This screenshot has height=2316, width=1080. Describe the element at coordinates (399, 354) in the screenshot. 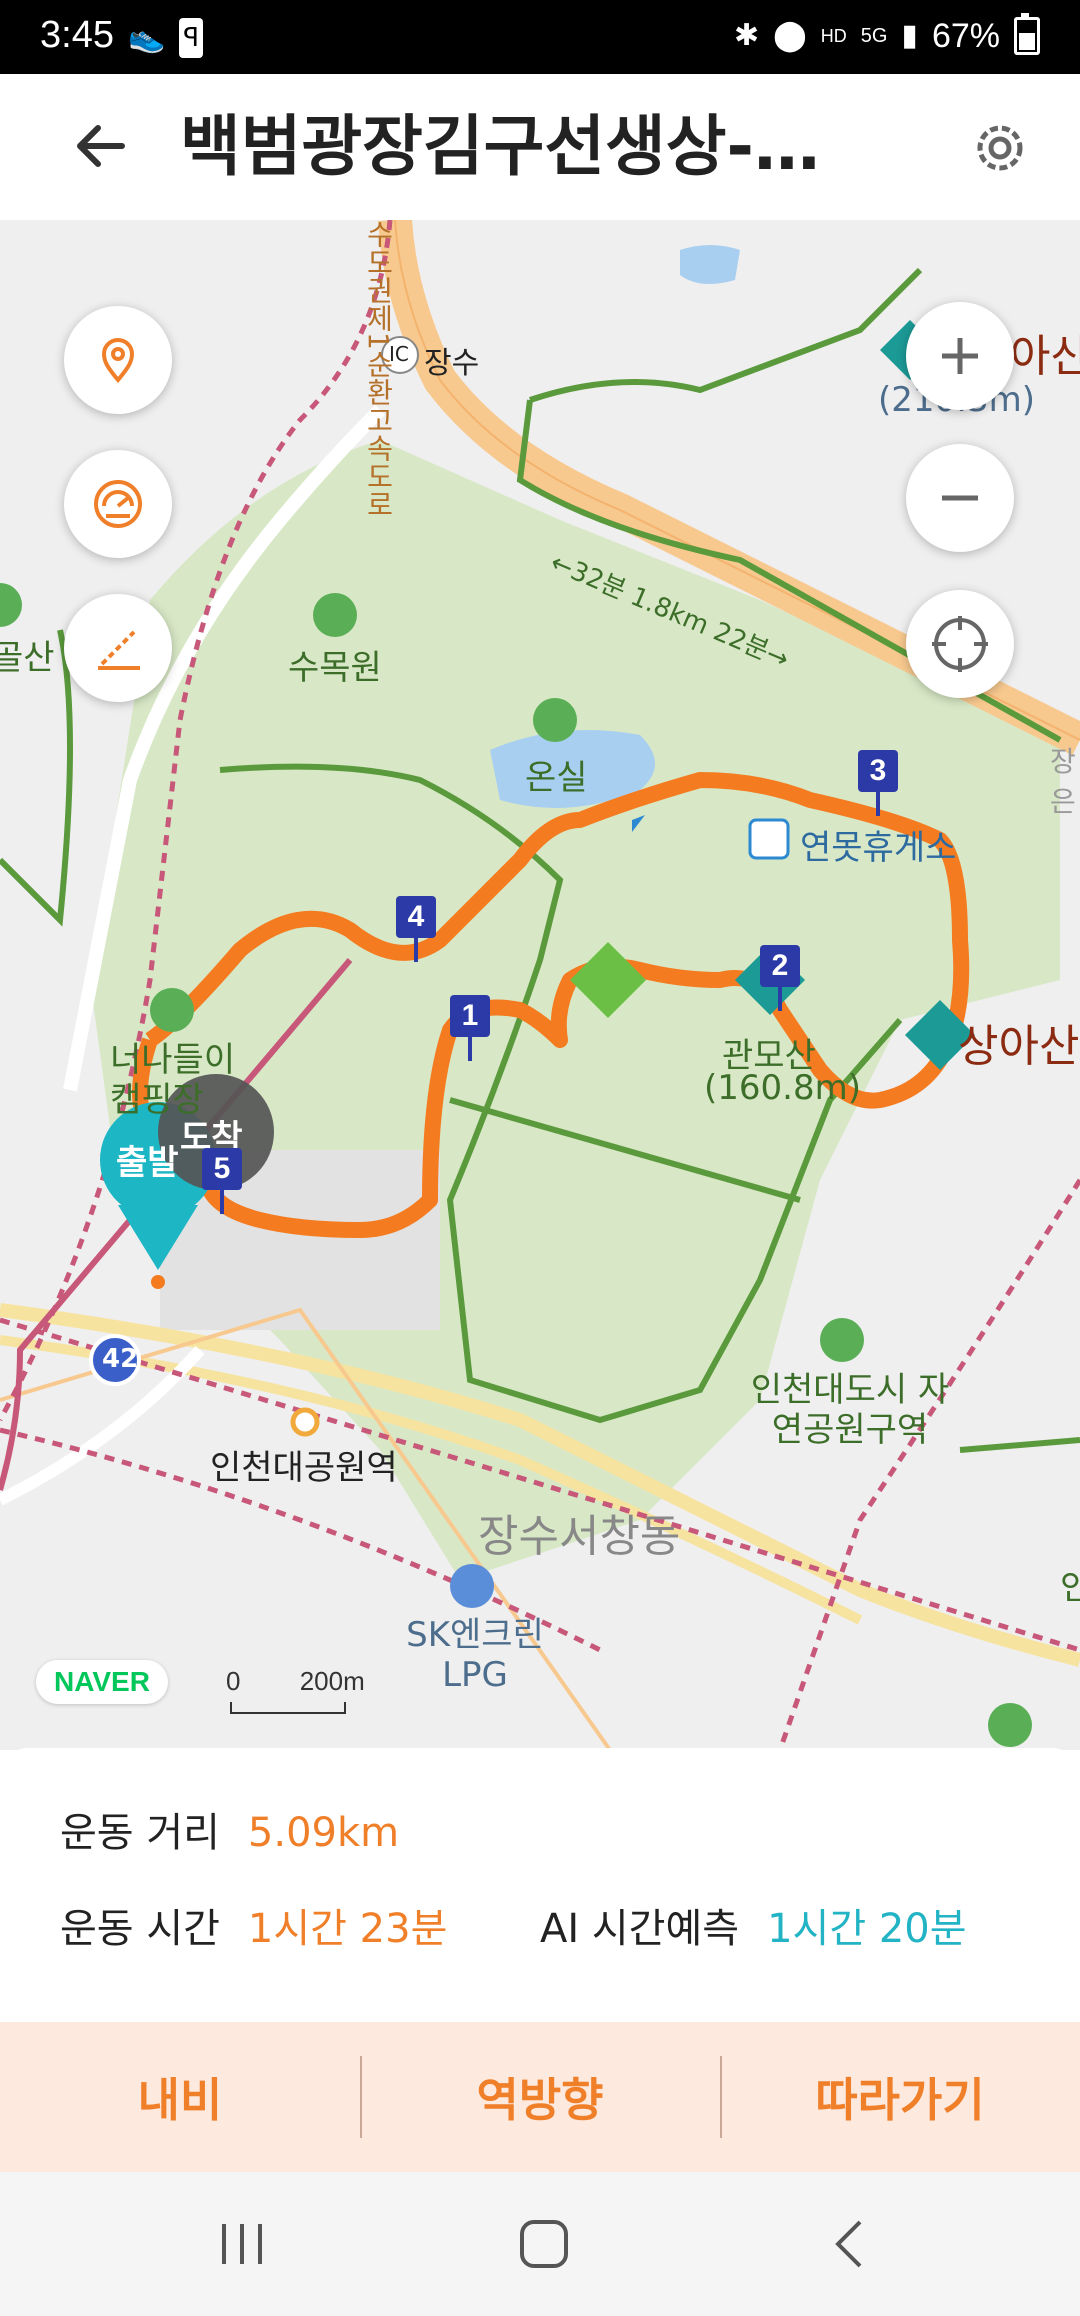

I see `ic-label: IC` at that location.